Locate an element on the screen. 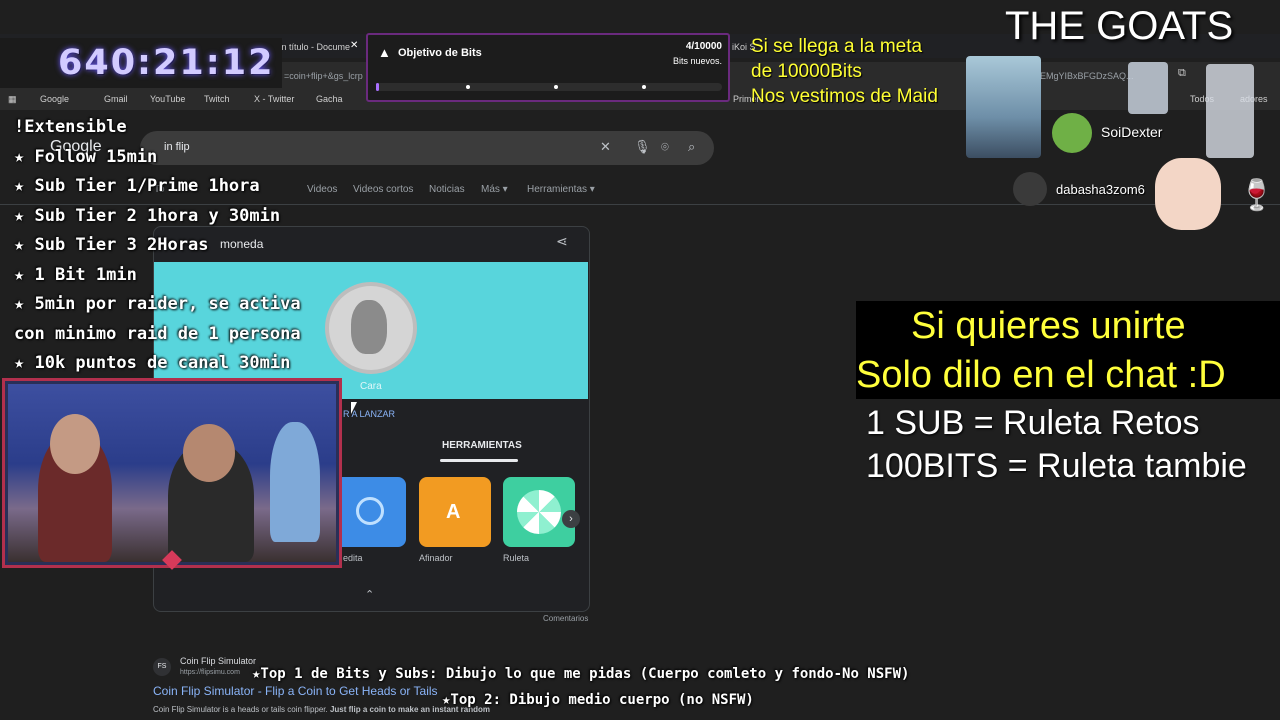 The height and width of the screenshot is (720, 1280). bits-progress-fill is located at coordinates (377, 87).